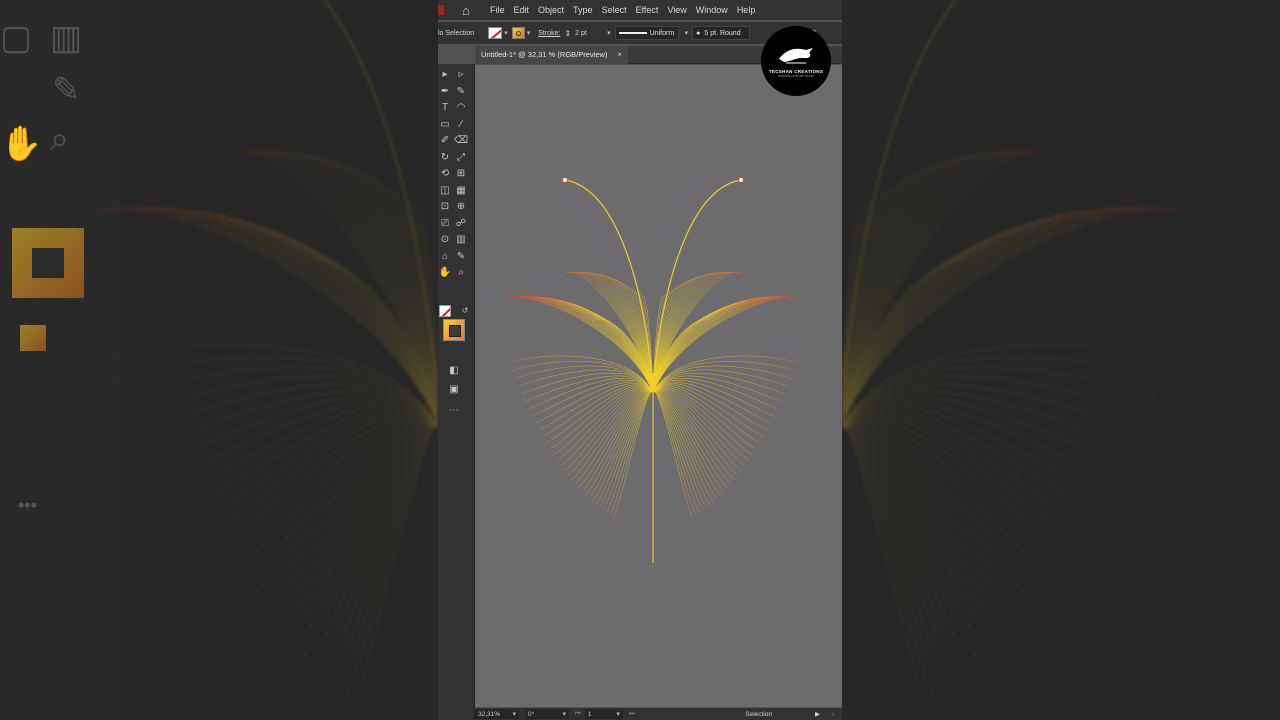 Image resolution: width=1280 pixels, height=720 pixels. I want to click on menu-help: Help, so click(746, 10).